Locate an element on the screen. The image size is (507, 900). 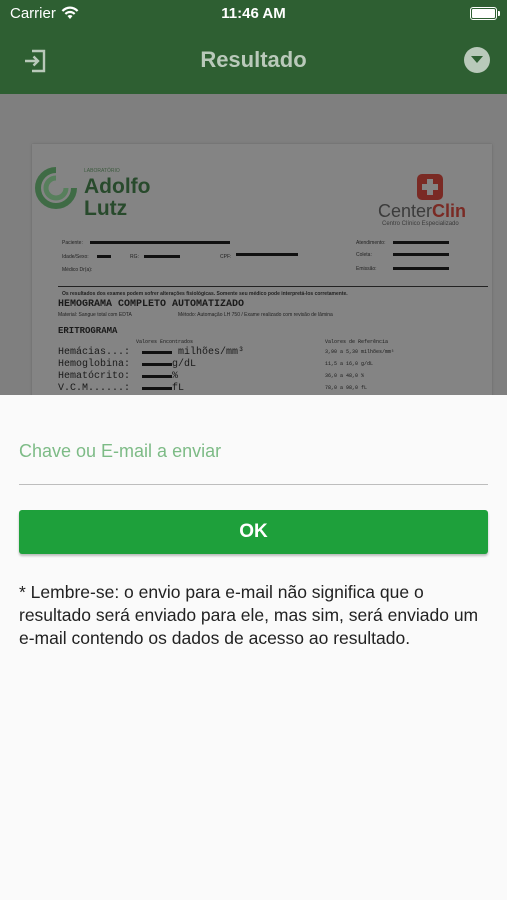
page-title: Resultado is located at coordinates (253, 59).